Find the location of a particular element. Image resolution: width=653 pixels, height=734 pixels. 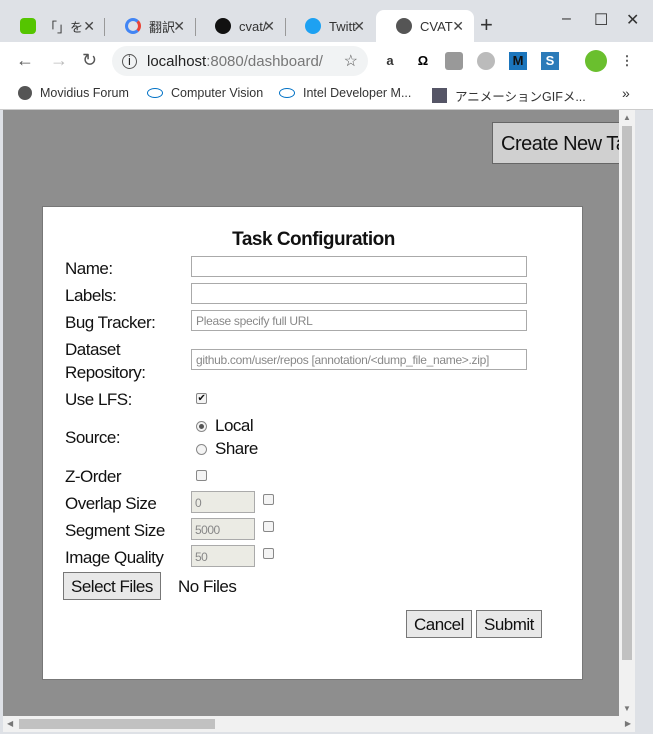

close-window-button: ✕ is located at coordinates (632, 20).